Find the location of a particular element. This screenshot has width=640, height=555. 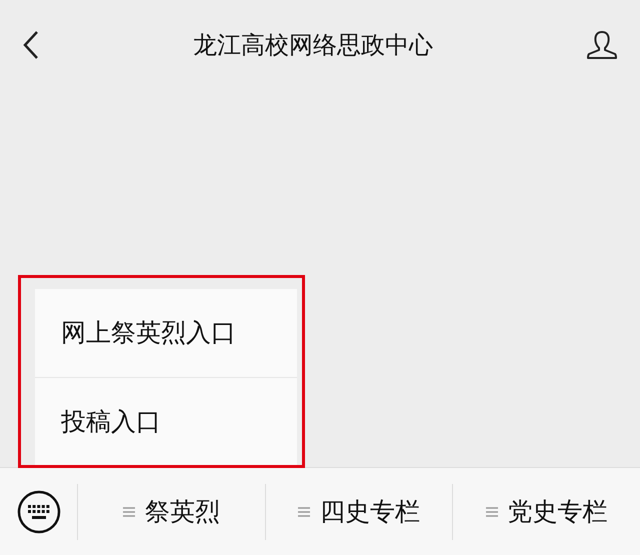

window-title: 龙江高校网络思政中心 is located at coordinates (313, 45).